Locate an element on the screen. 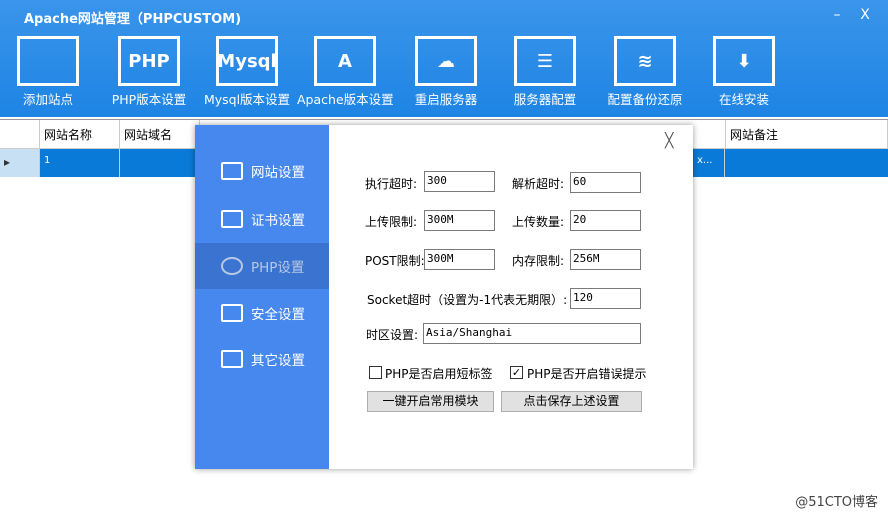 This screenshot has height=518, width=888. short-tag-checkbox is located at coordinates (375, 372).